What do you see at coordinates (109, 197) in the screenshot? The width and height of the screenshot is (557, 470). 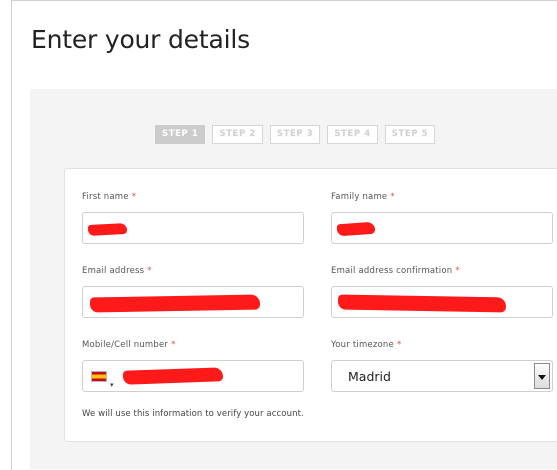 I see `first-name-label: First name *` at bounding box center [109, 197].